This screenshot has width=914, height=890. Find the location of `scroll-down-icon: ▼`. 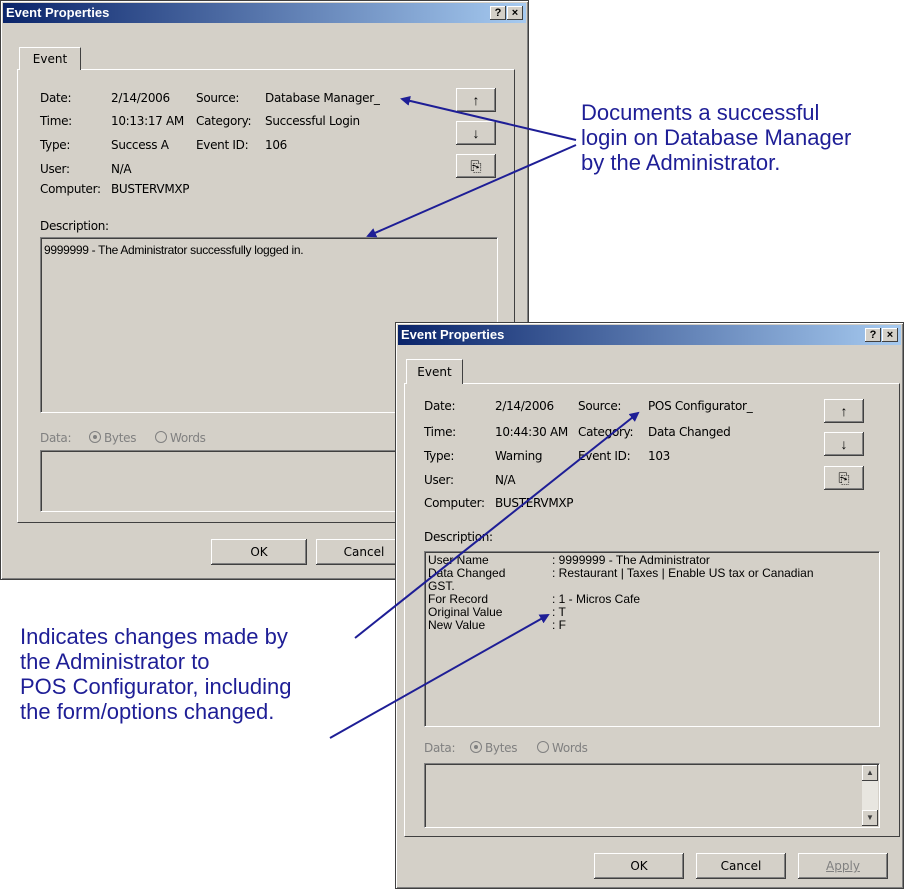

scroll-down-icon: ▼ is located at coordinates (870, 818).